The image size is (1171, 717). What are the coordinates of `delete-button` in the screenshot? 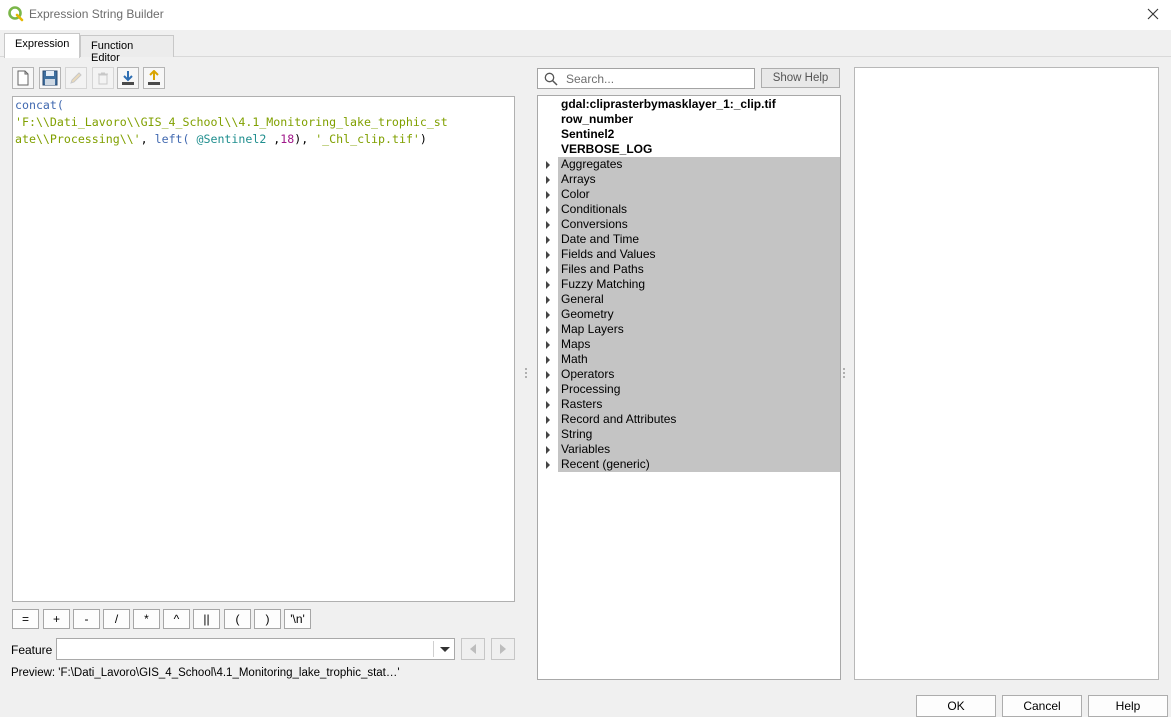 It's located at (103, 78).